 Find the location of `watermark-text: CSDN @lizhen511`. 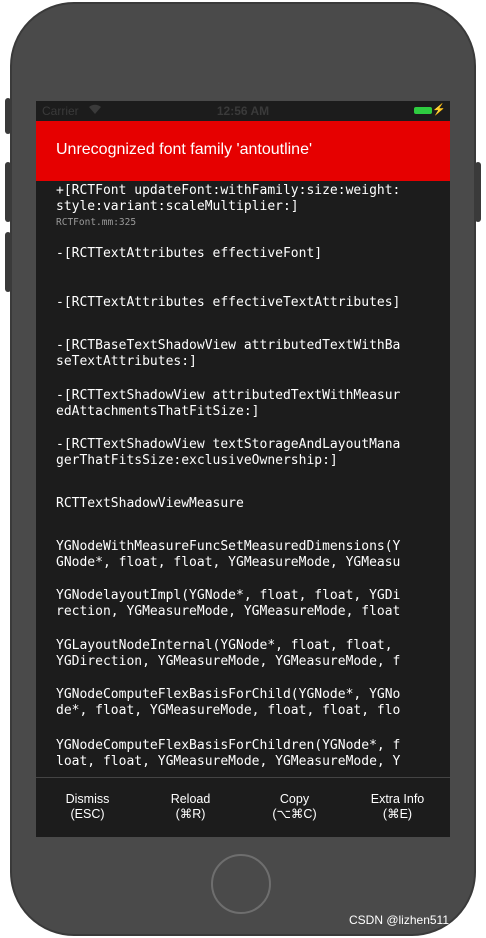

watermark-text: CSDN @lizhen511 is located at coordinates (399, 920).